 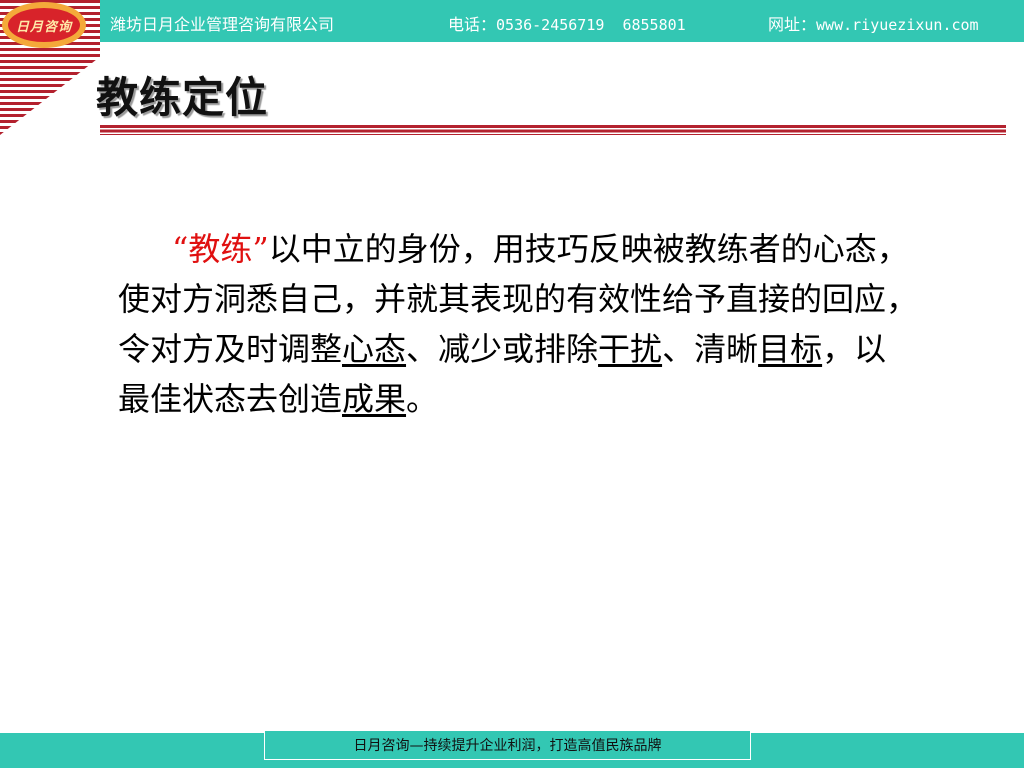 What do you see at coordinates (897, 25) in the screenshot?
I see `website-url: www.riyuezixun.com` at bounding box center [897, 25].